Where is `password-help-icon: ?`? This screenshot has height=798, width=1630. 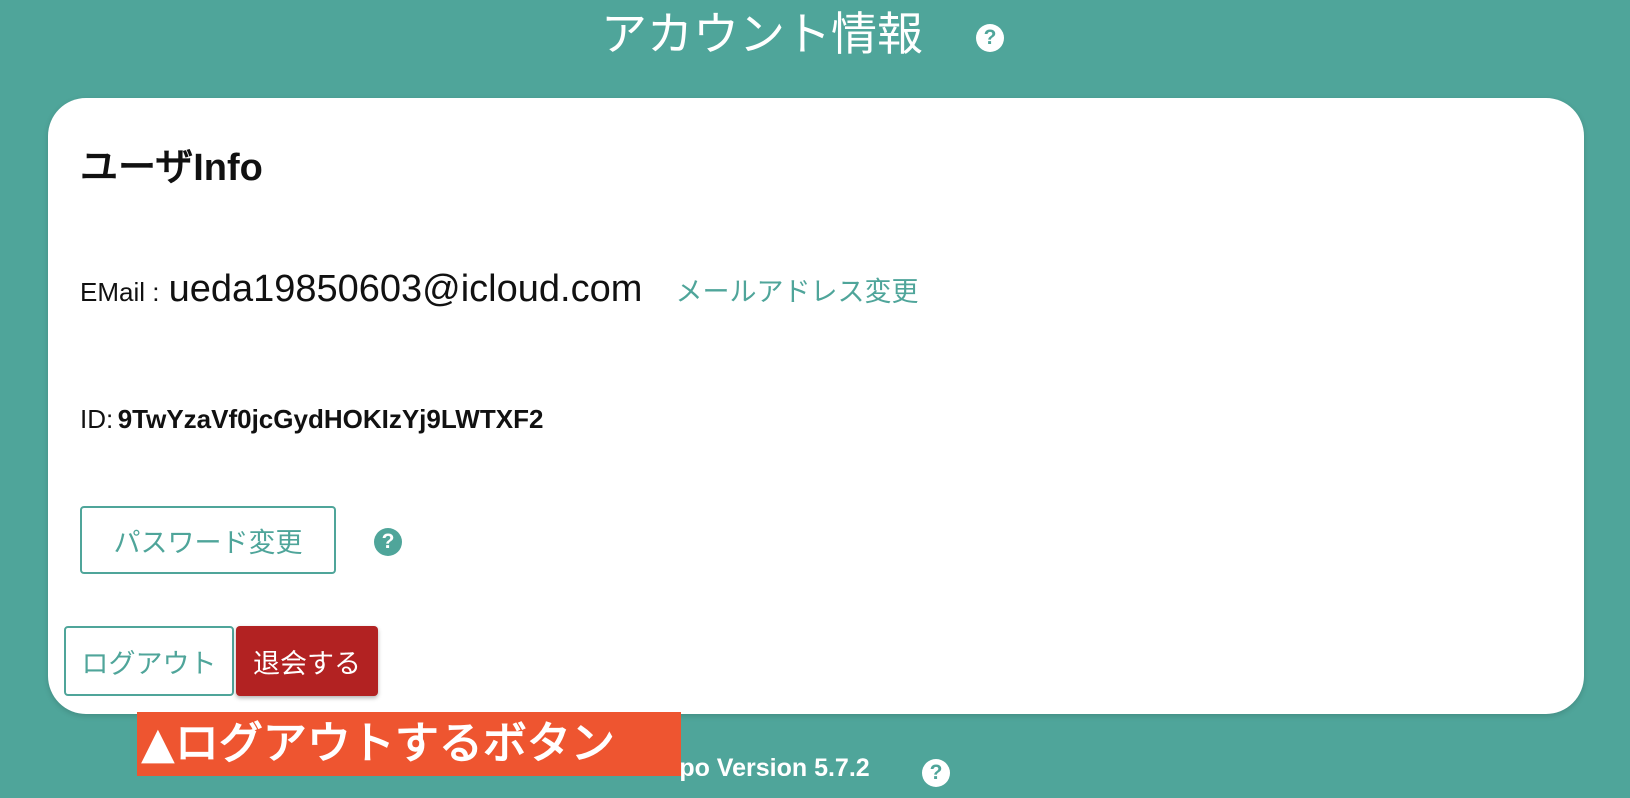
password-help-icon: ? is located at coordinates (388, 542).